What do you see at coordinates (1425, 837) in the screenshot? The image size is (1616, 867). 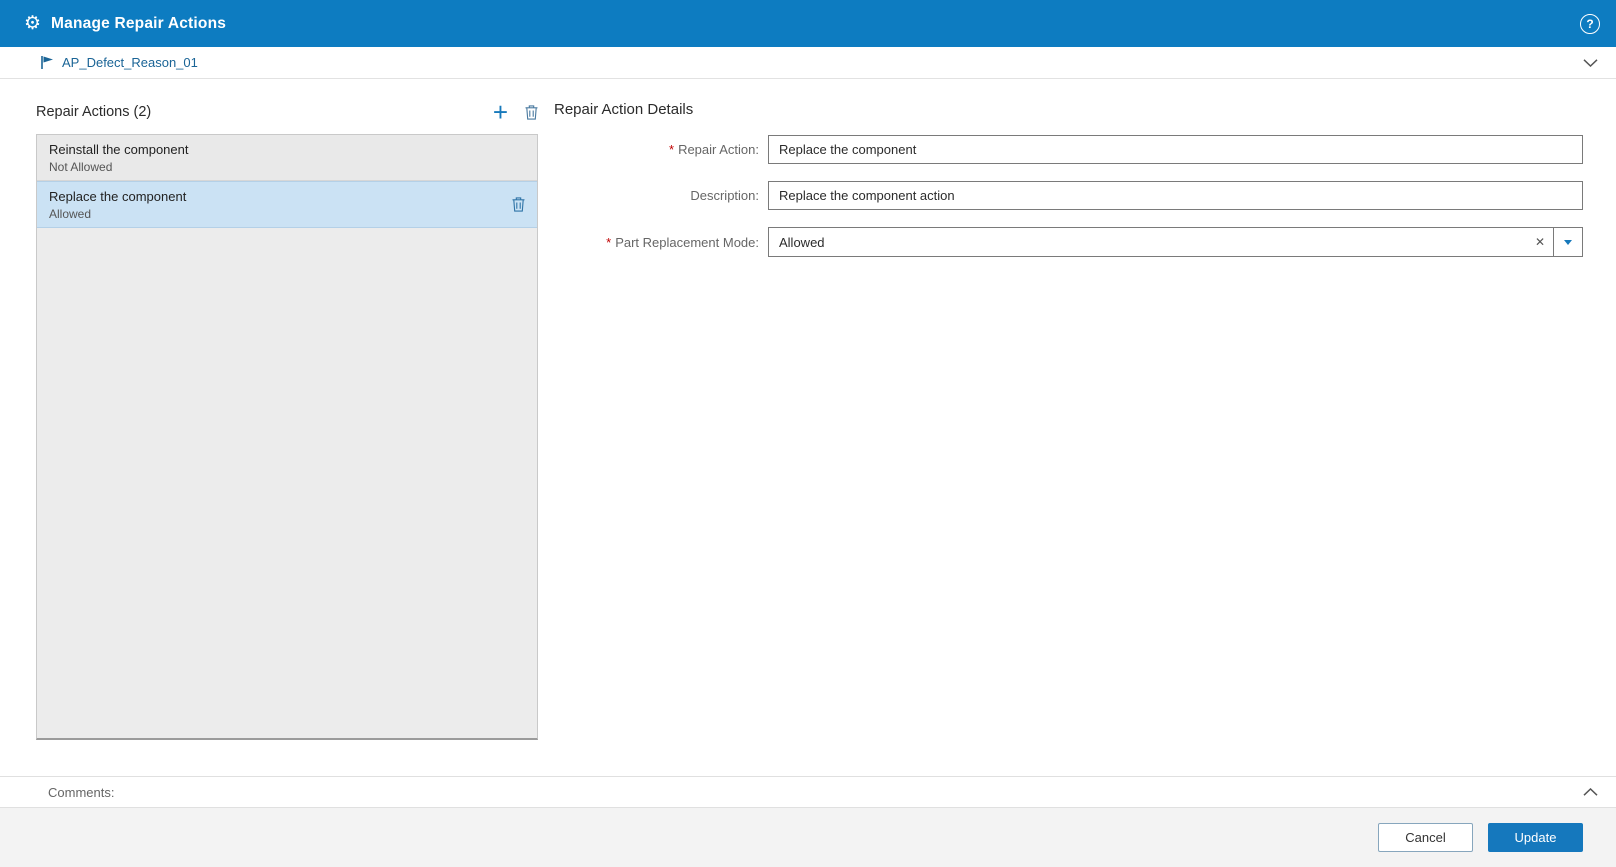 I see `cancel-button: Cancel` at bounding box center [1425, 837].